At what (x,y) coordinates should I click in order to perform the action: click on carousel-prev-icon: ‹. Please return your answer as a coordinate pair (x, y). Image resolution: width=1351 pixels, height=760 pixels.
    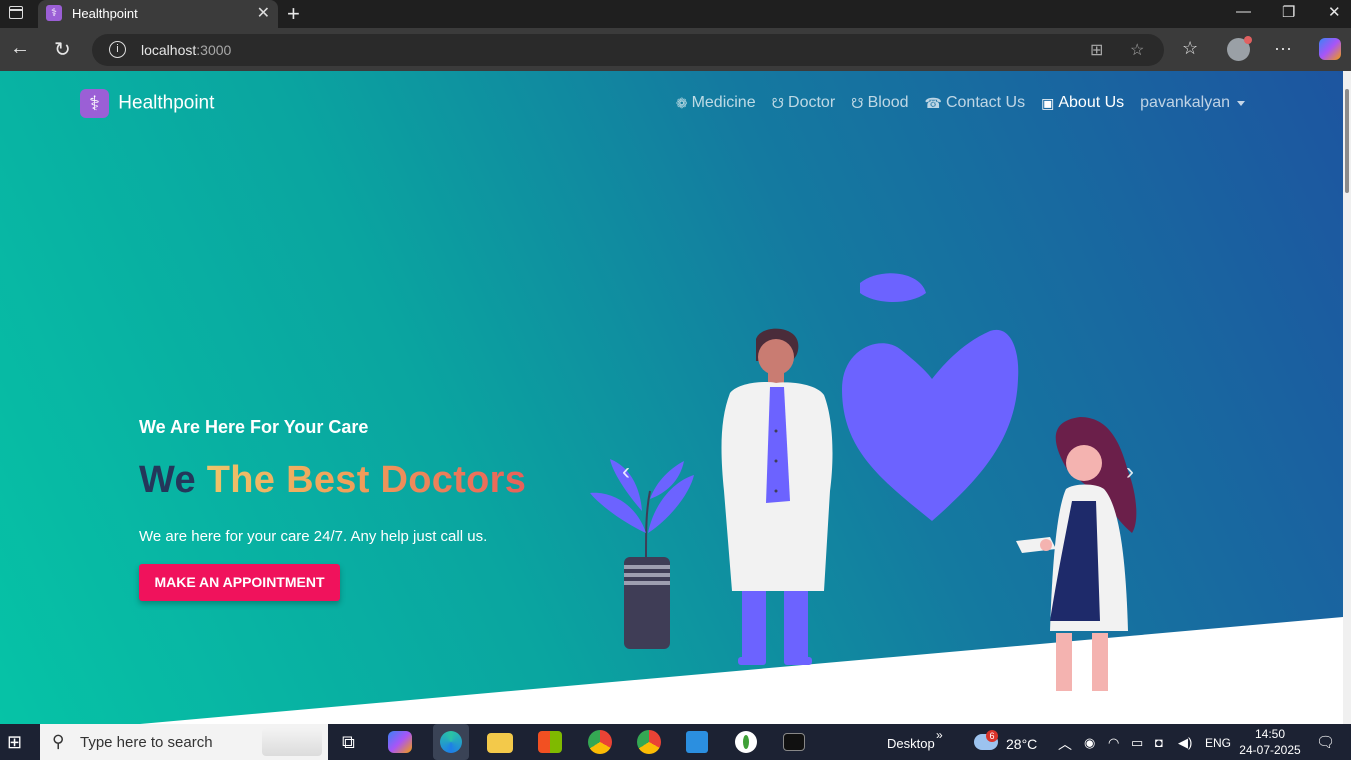
    Looking at the image, I should click on (633, 474).